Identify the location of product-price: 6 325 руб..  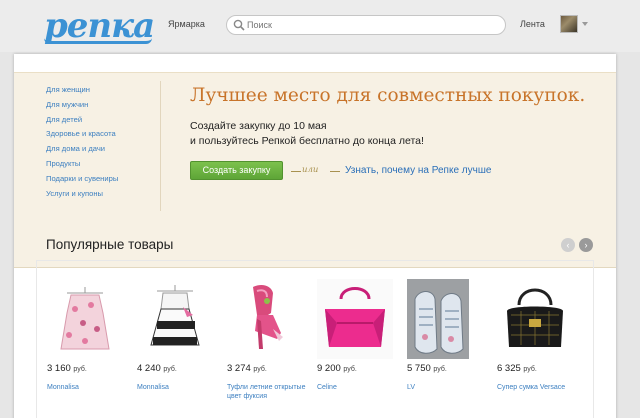
(517, 368).